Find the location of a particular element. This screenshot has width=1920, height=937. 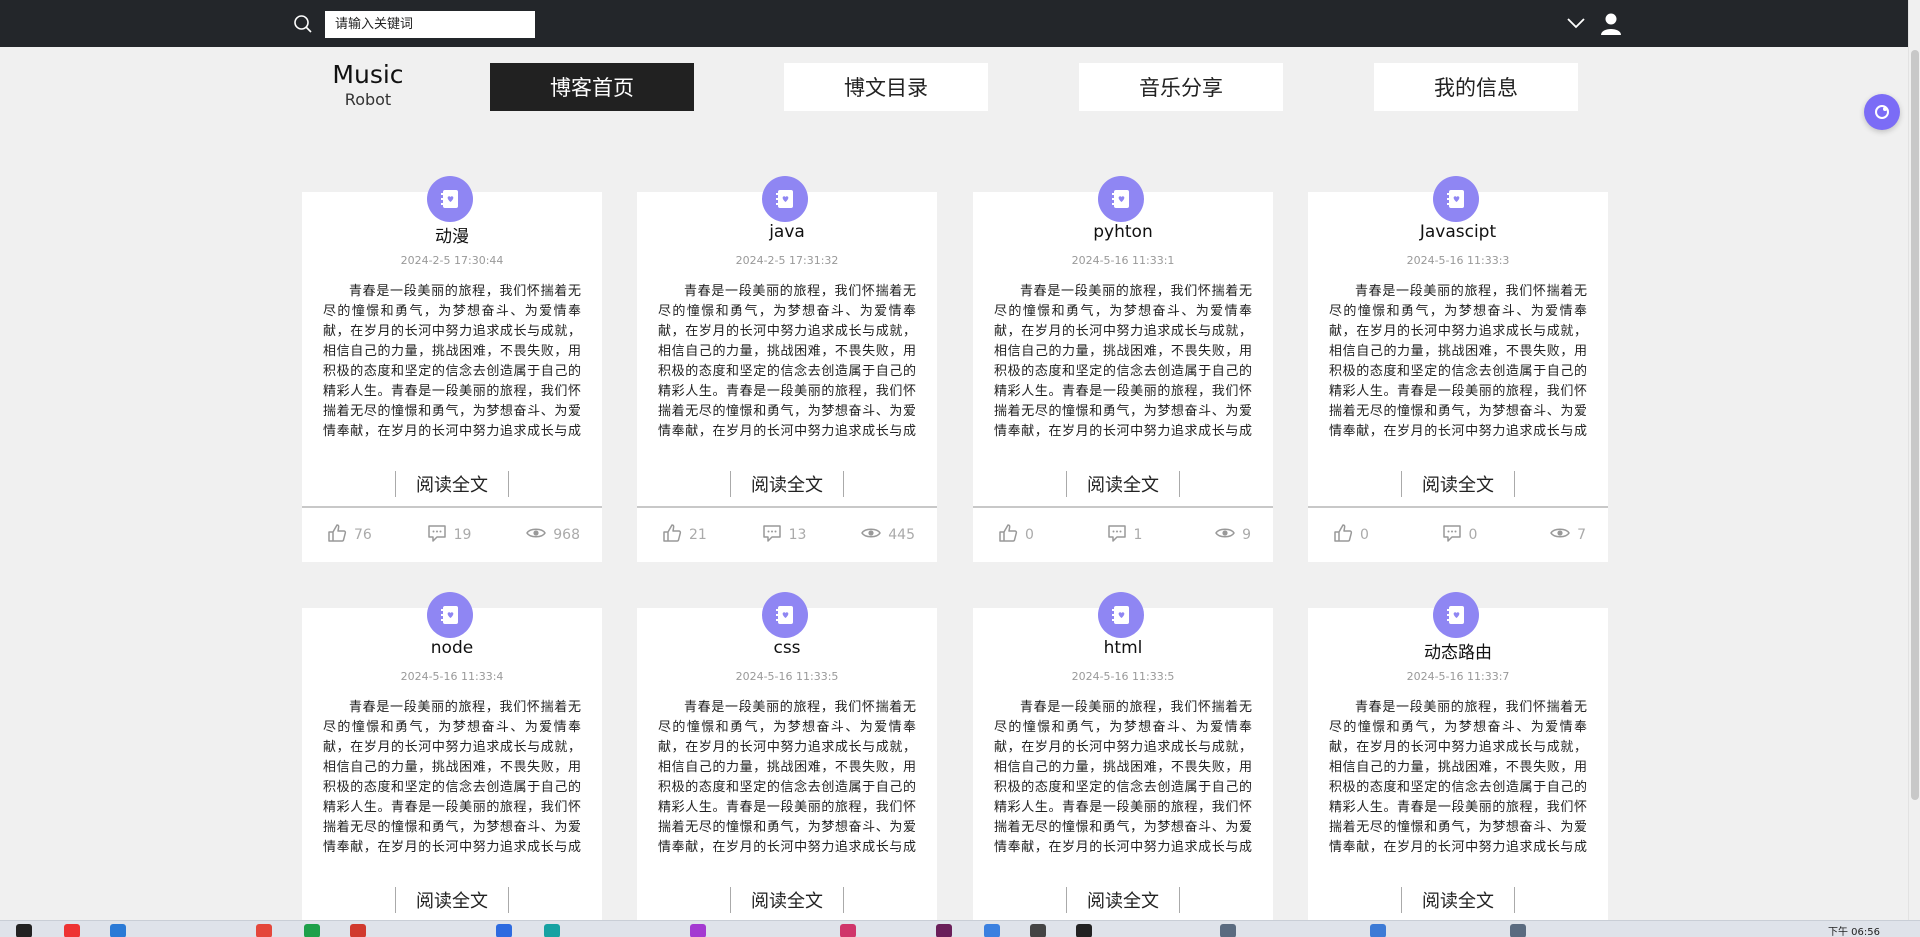

assistant-icon is located at coordinates (1882, 112).